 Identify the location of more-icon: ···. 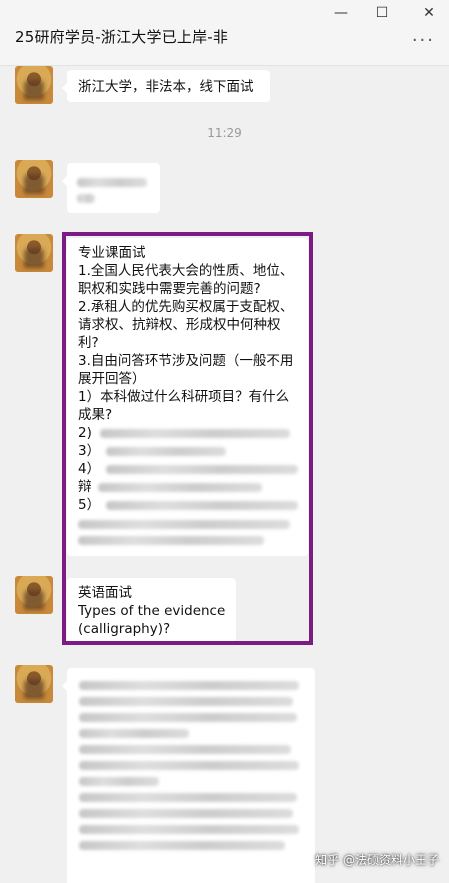
(423, 41).